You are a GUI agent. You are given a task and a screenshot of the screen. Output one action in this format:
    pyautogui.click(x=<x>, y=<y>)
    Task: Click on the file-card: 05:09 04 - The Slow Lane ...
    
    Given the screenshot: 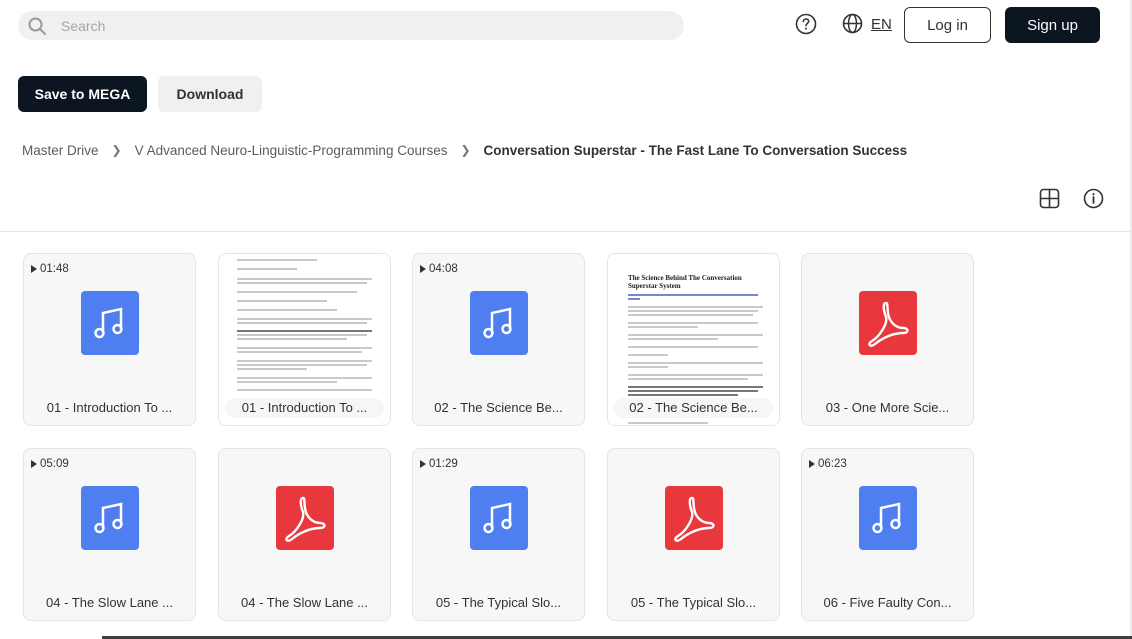 What is the action you would take?
    pyautogui.click(x=109, y=534)
    